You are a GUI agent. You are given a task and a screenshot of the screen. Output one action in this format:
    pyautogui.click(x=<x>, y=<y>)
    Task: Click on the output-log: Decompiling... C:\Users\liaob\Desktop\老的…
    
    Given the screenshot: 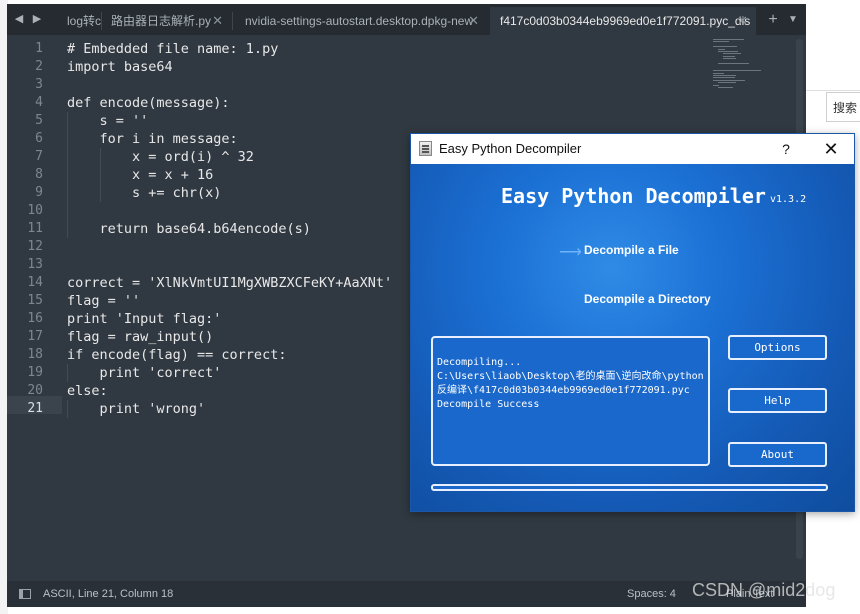 What is the action you would take?
    pyautogui.click(x=570, y=401)
    